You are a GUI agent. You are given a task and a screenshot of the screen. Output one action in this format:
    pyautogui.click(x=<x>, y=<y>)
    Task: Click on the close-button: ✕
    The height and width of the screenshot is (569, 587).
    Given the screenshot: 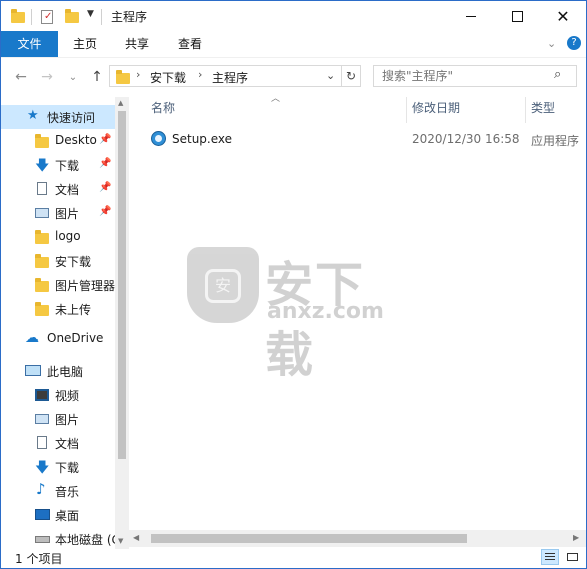 What is the action you would take?
    pyautogui.click(x=563, y=16)
    